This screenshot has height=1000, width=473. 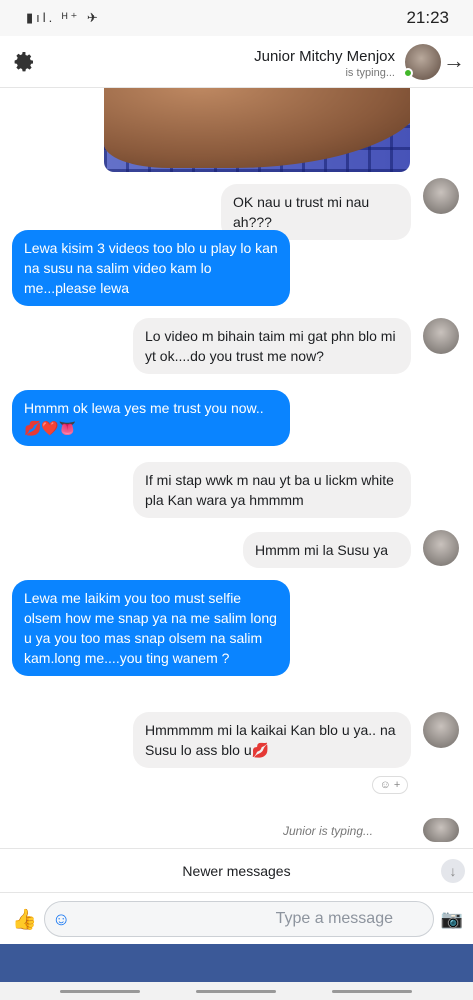 I want to click on message-incoming: Hmmm mi la Susu ya, so click(x=327, y=550).